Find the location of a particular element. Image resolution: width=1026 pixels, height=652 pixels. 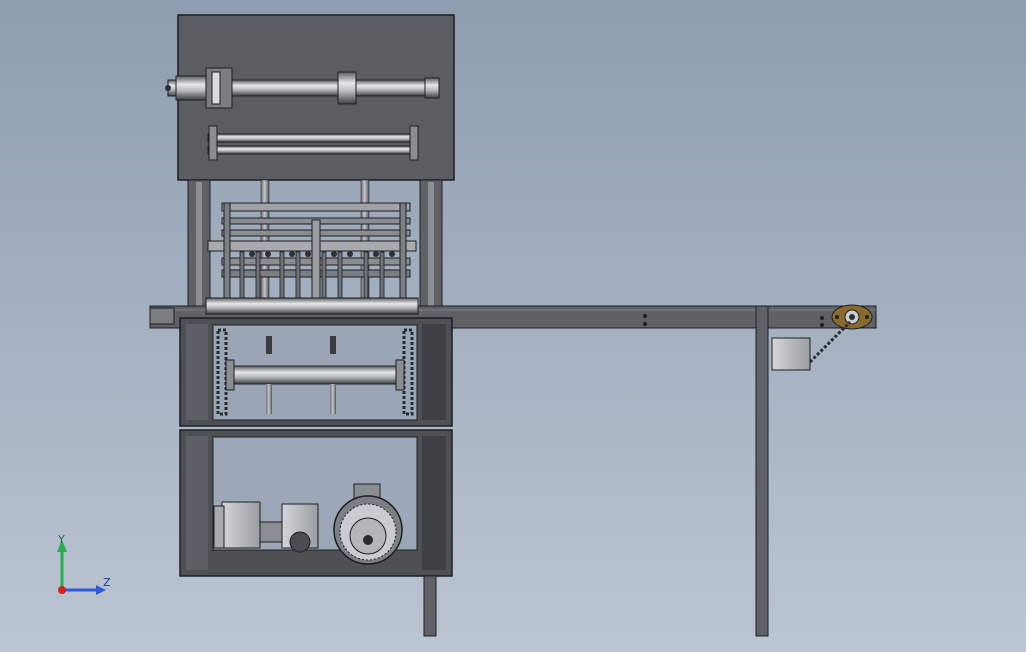

support-leg-left is located at coordinates (430, 606).